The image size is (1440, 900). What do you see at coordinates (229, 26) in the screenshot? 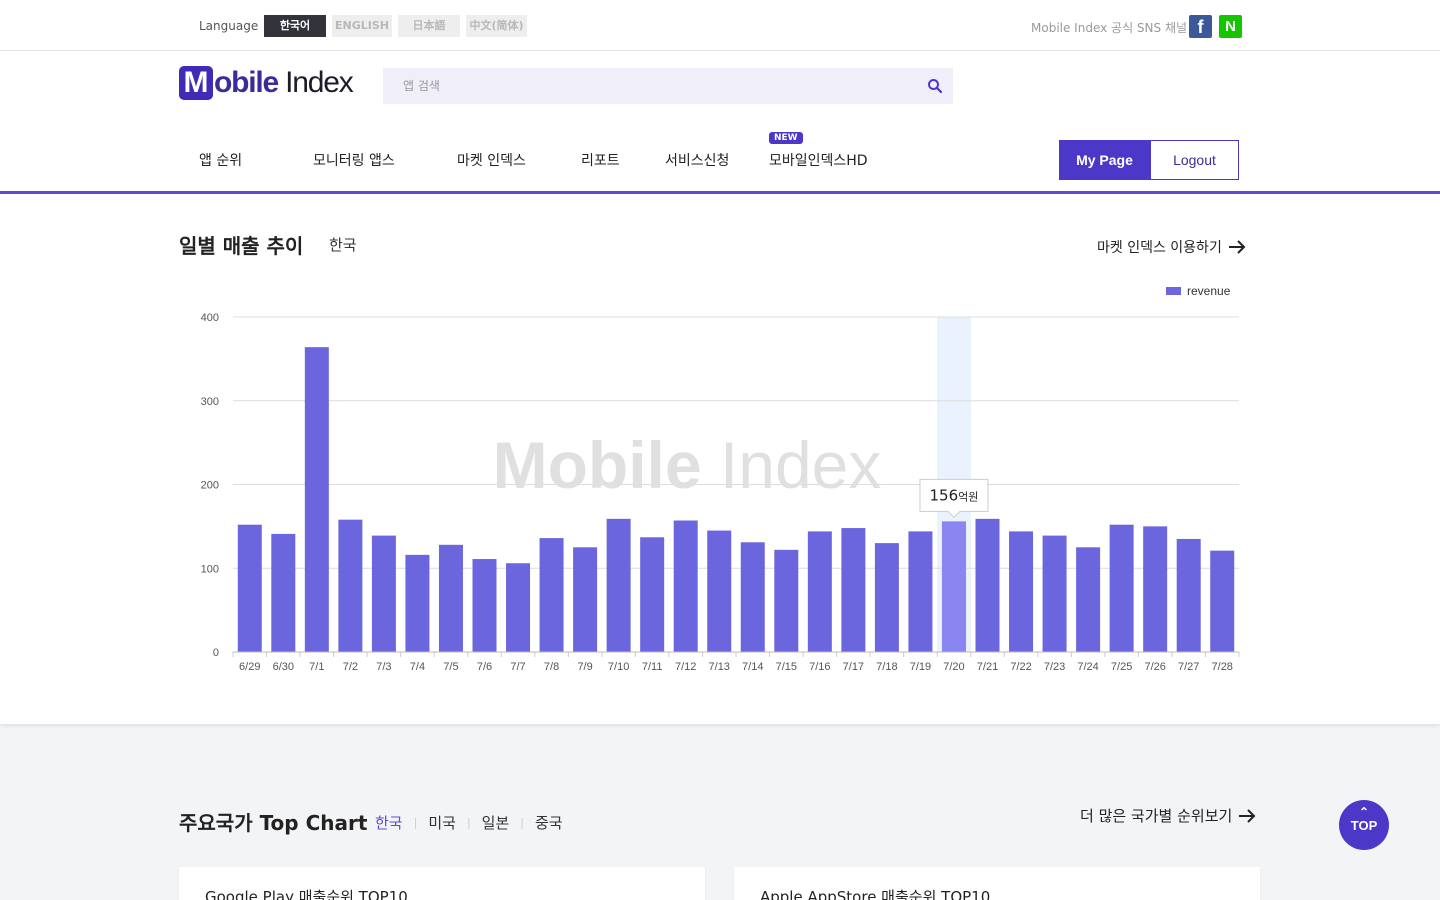
I see `language-label: Language` at bounding box center [229, 26].